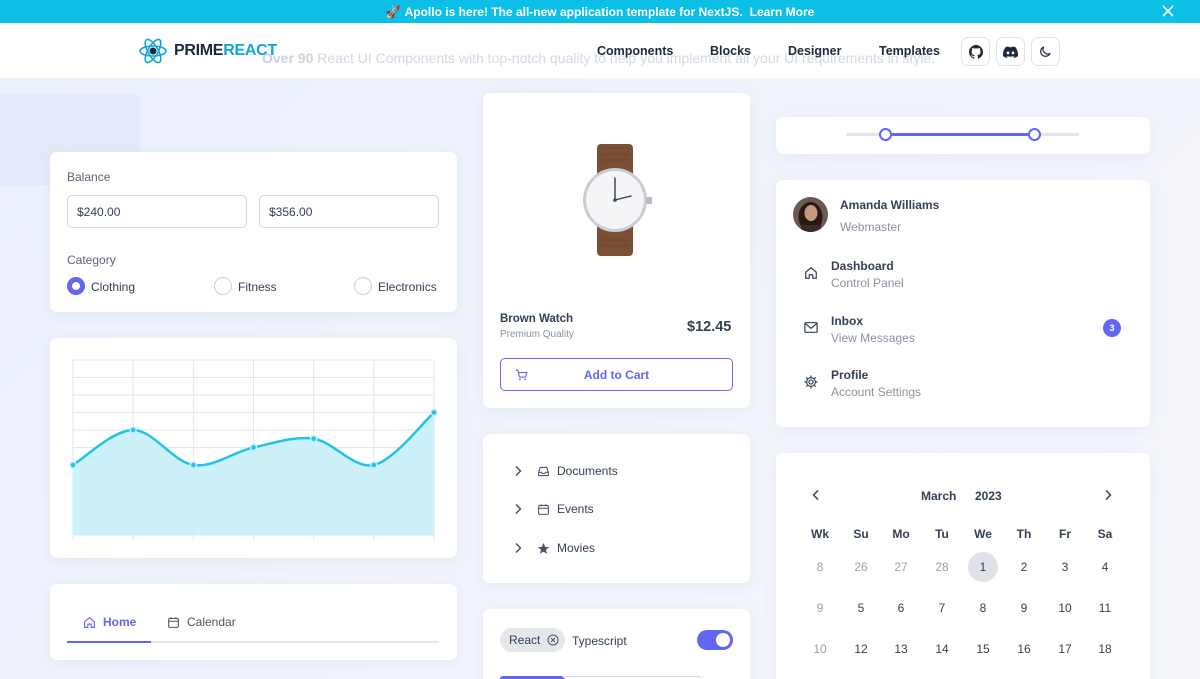  I want to click on calendar-day: 16, so click(1024, 649).